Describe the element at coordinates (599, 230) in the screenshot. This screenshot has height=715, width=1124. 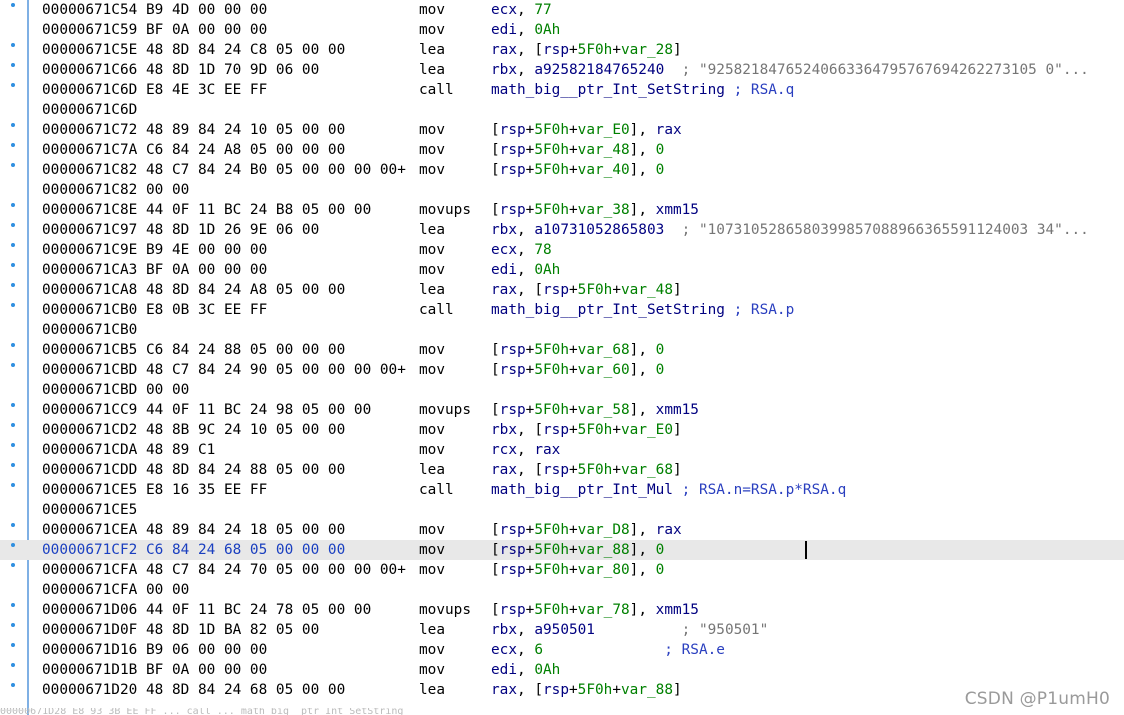
I see `operand-token: a10731052865803` at that location.